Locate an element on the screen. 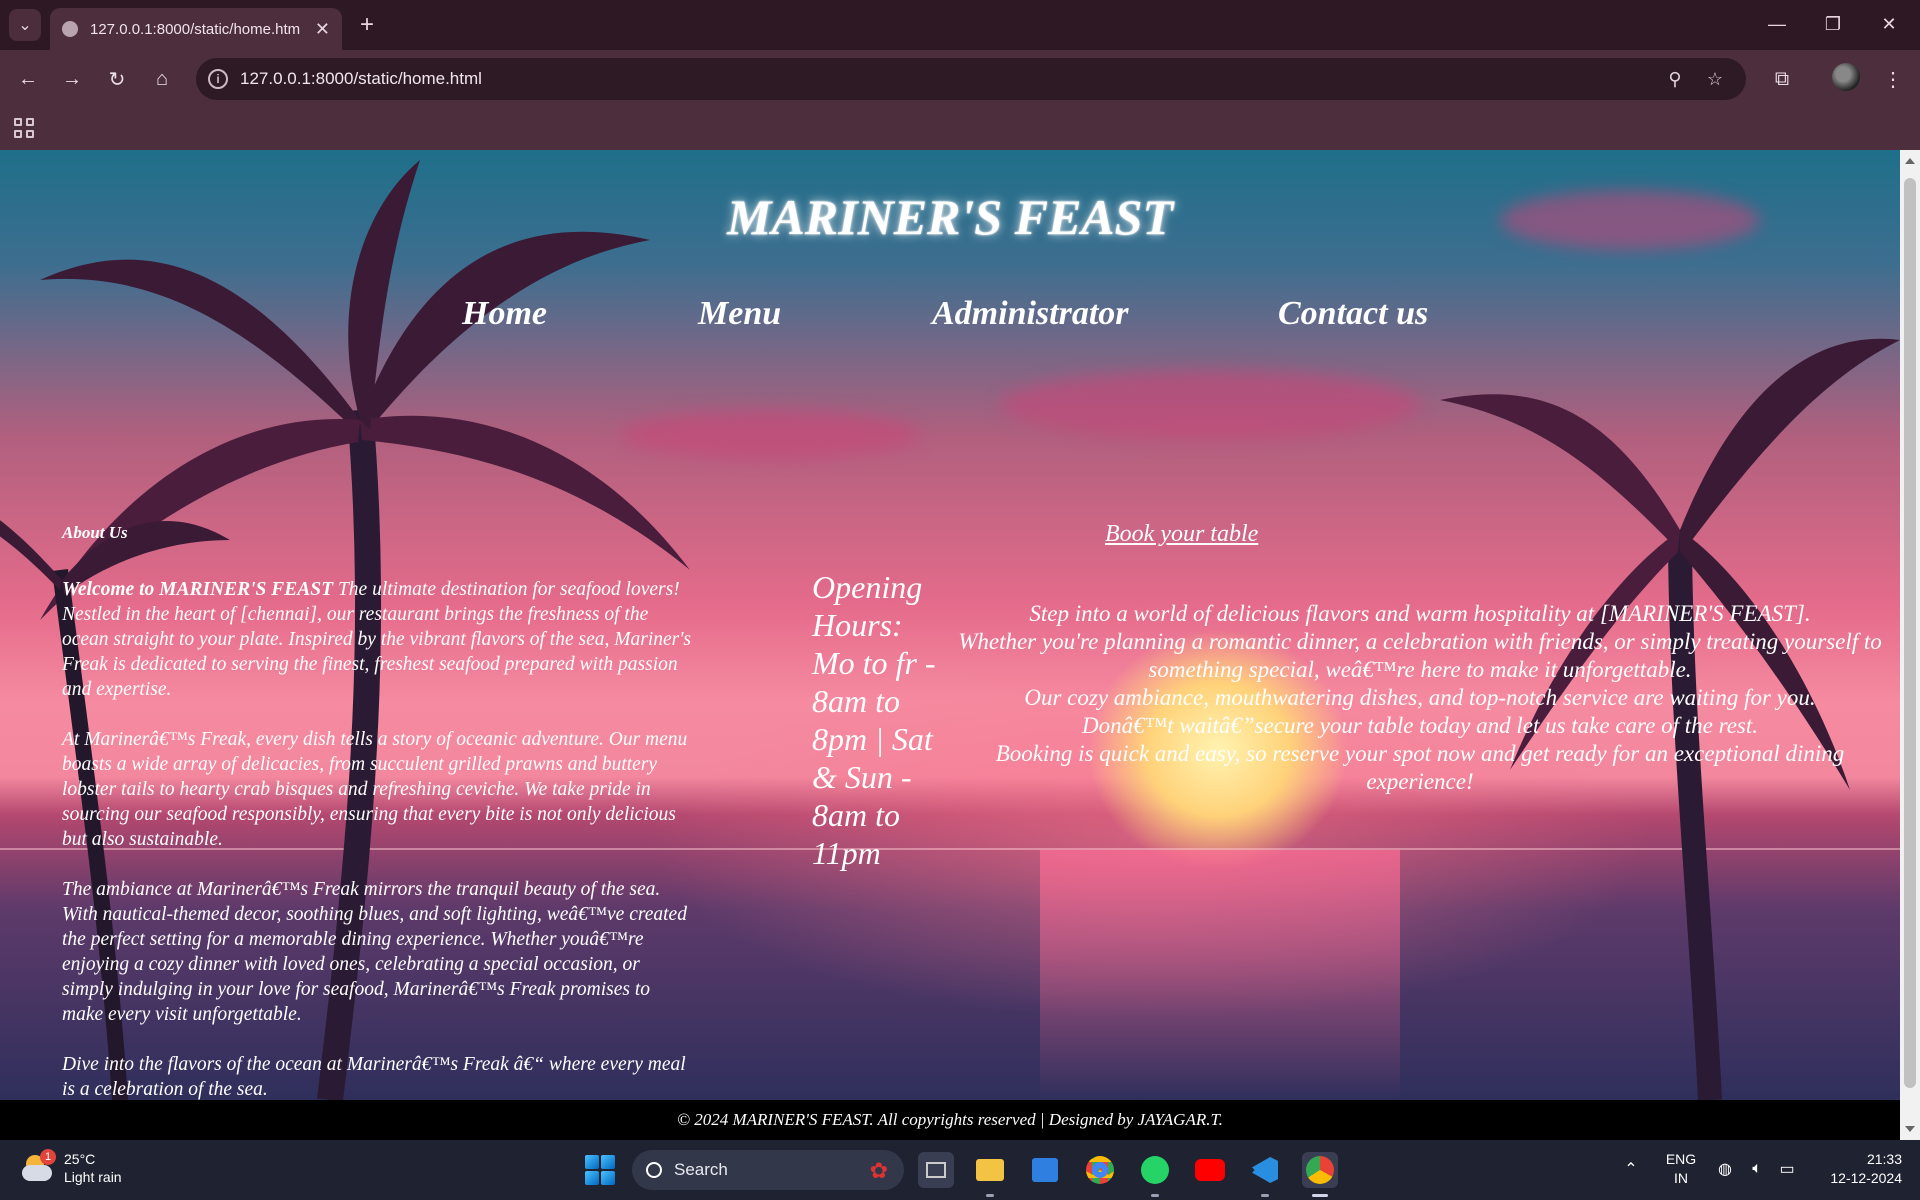  globe-icon is located at coordinates (70, 29).